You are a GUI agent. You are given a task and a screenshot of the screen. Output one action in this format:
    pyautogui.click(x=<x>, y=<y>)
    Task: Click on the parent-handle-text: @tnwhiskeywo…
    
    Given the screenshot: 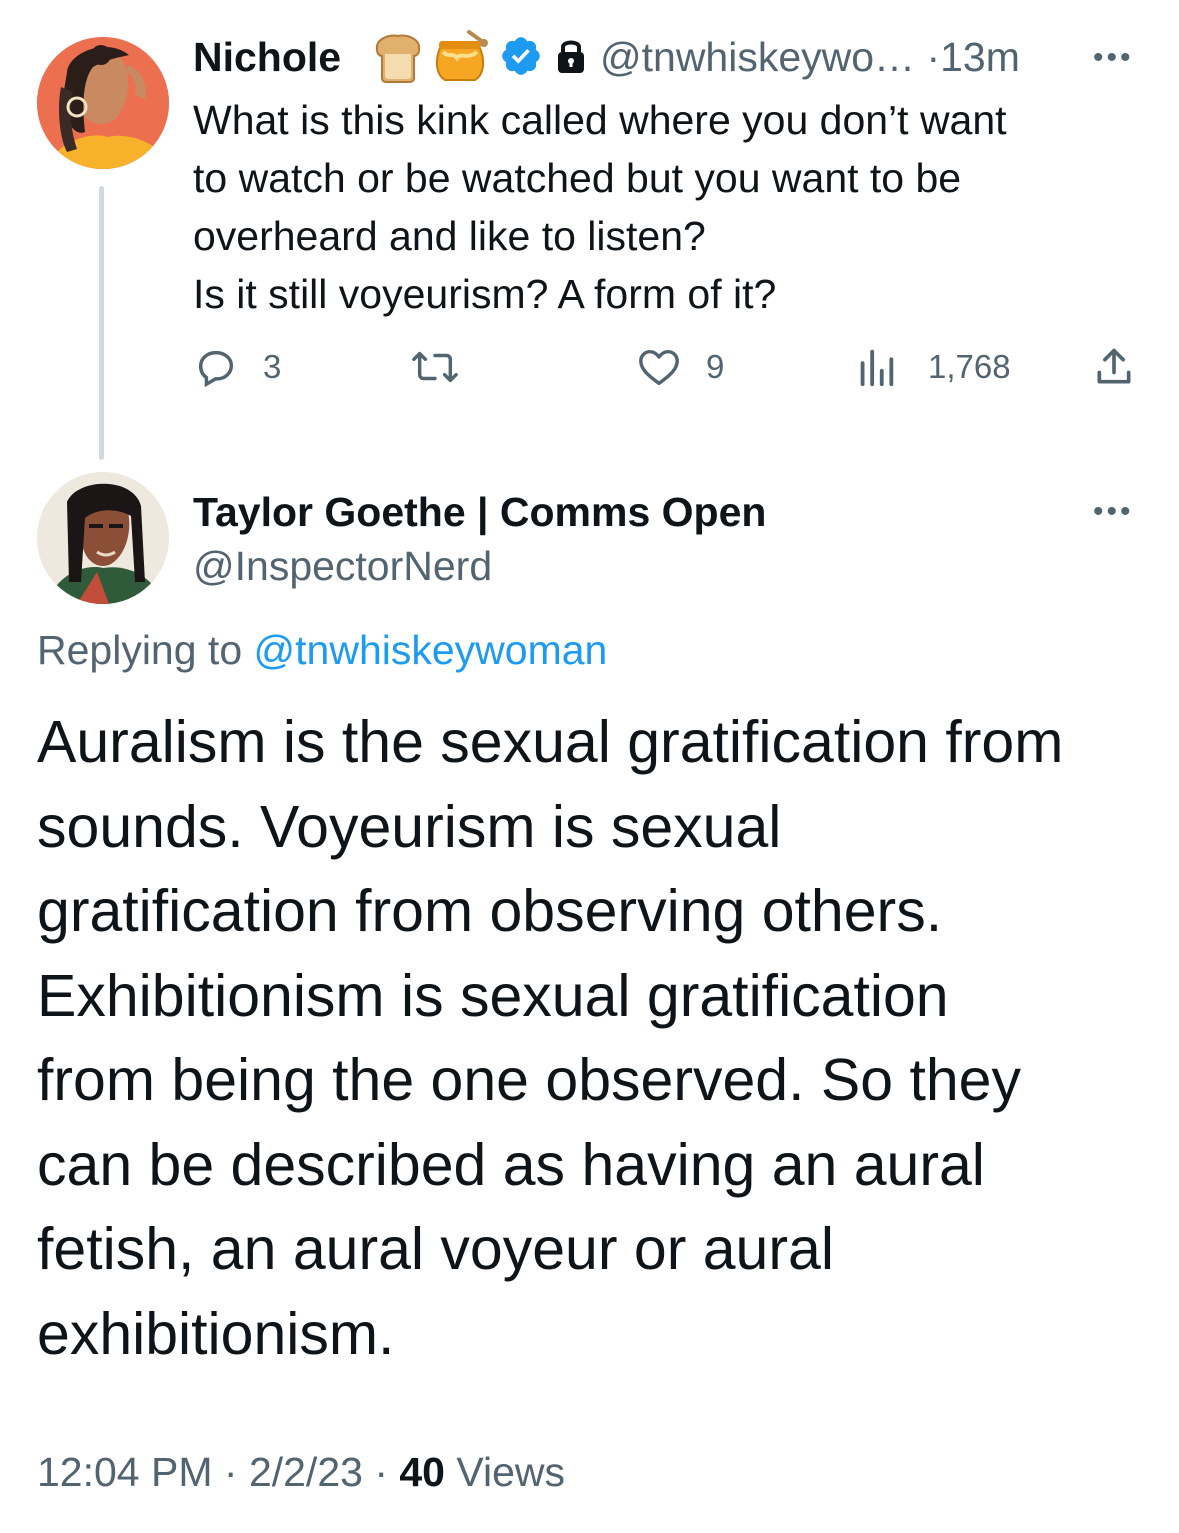 What is the action you would take?
    pyautogui.click(x=757, y=57)
    